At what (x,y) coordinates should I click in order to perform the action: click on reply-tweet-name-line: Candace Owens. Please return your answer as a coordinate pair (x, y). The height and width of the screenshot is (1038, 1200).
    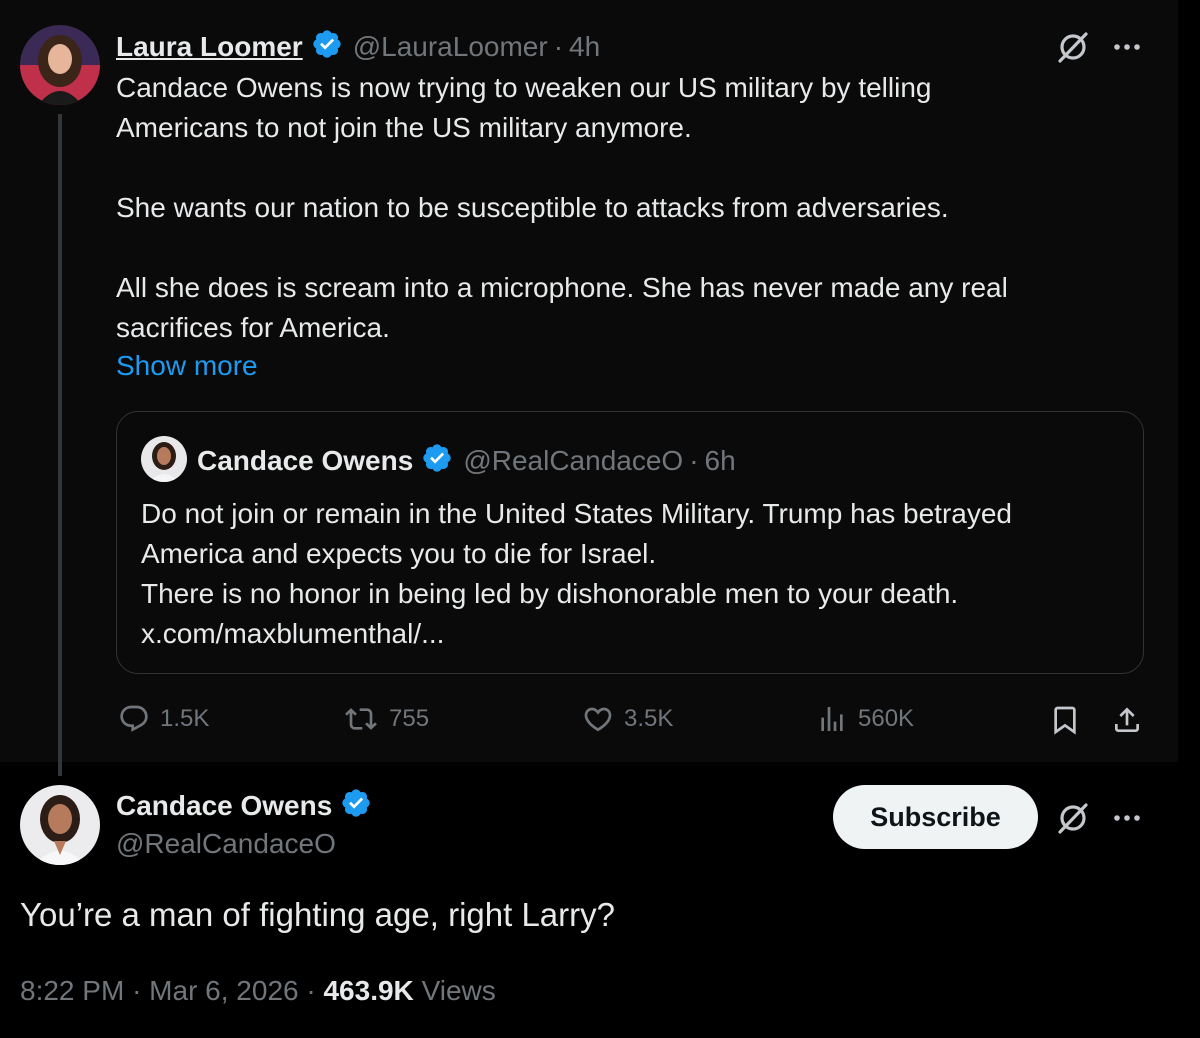
    Looking at the image, I should click on (244, 805).